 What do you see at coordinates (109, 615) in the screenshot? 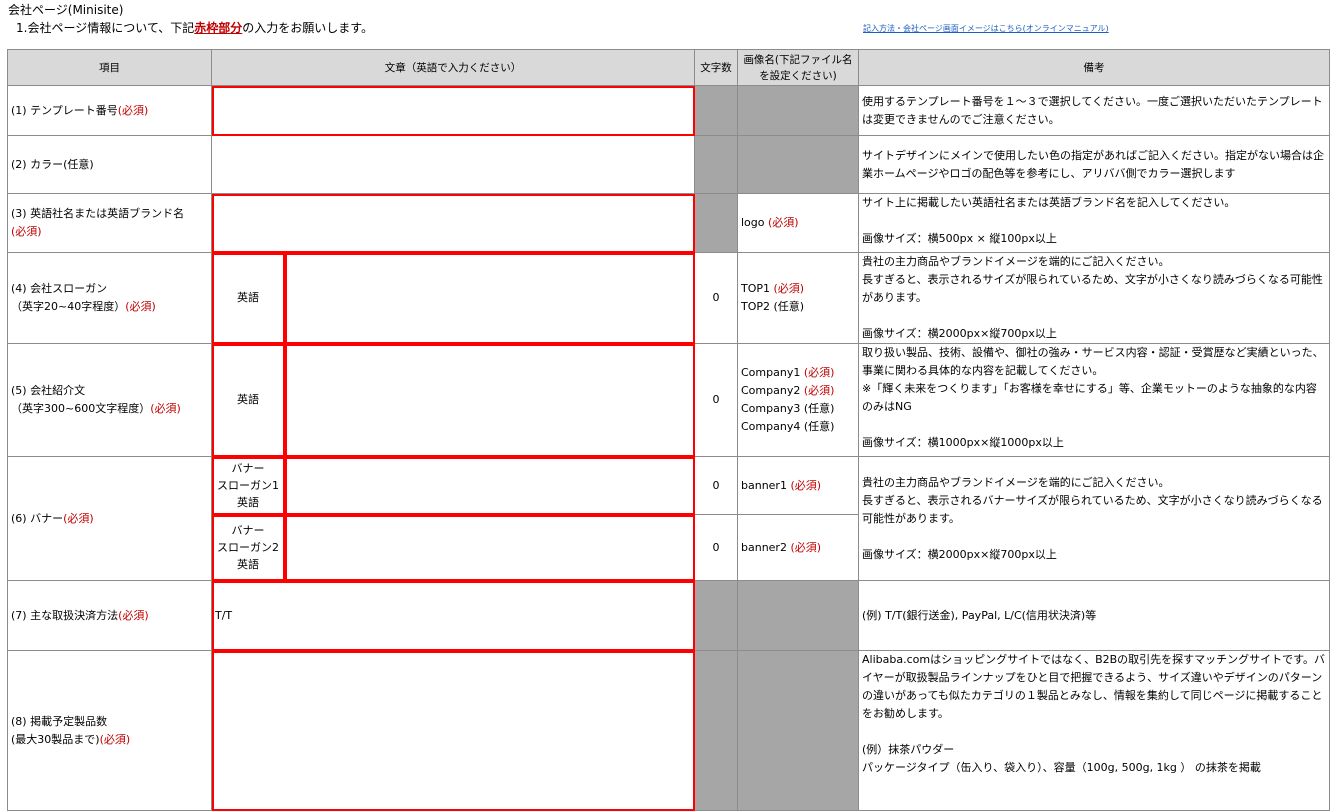
I see `label-payment: (7) 主な取扱決済方法(必須)` at bounding box center [109, 615].